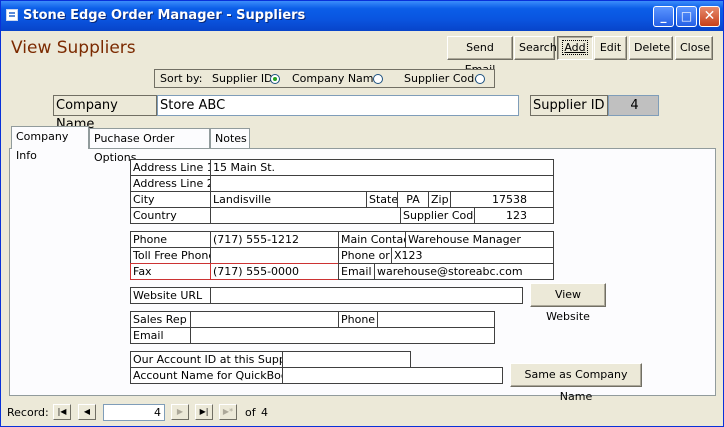 This screenshot has width=724, height=427. Describe the element at coordinates (170, 183) in the screenshot. I see `address-line2-label: Address Line 2` at that location.